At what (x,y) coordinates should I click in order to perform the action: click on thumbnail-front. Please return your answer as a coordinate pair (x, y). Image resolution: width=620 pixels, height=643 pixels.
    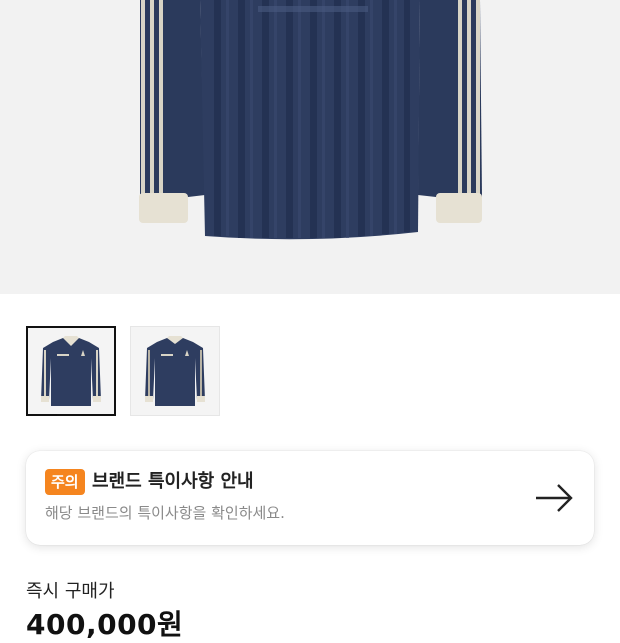
    Looking at the image, I should click on (71, 371).